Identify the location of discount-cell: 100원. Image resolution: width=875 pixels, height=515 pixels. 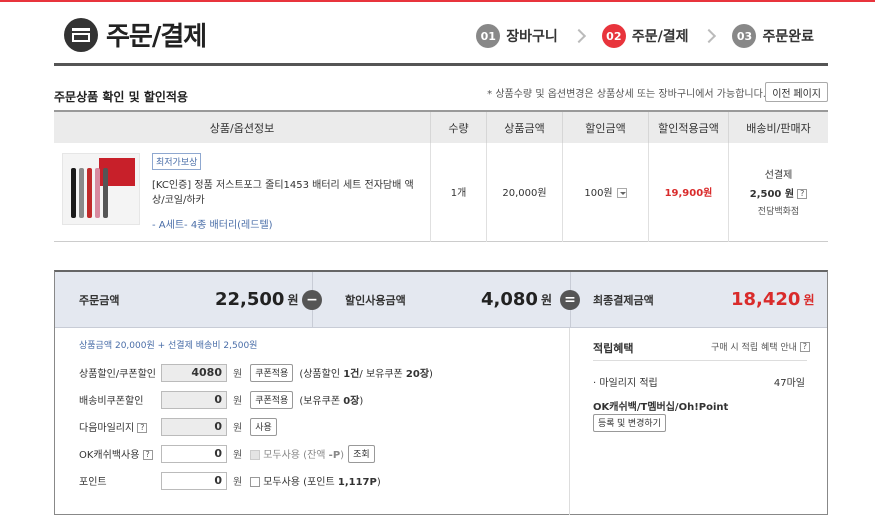
(605, 192).